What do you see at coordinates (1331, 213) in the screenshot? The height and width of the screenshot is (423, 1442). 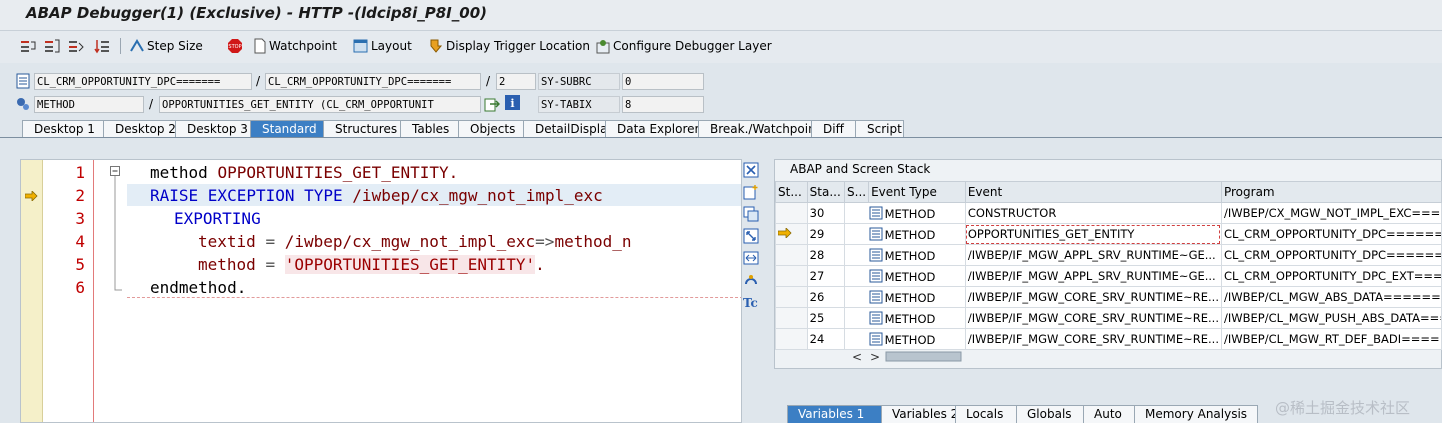 I see `stack-program: /IWBEP/CX_MGW_NOT_IMPL_EXC===` at bounding box center [1331, 213].